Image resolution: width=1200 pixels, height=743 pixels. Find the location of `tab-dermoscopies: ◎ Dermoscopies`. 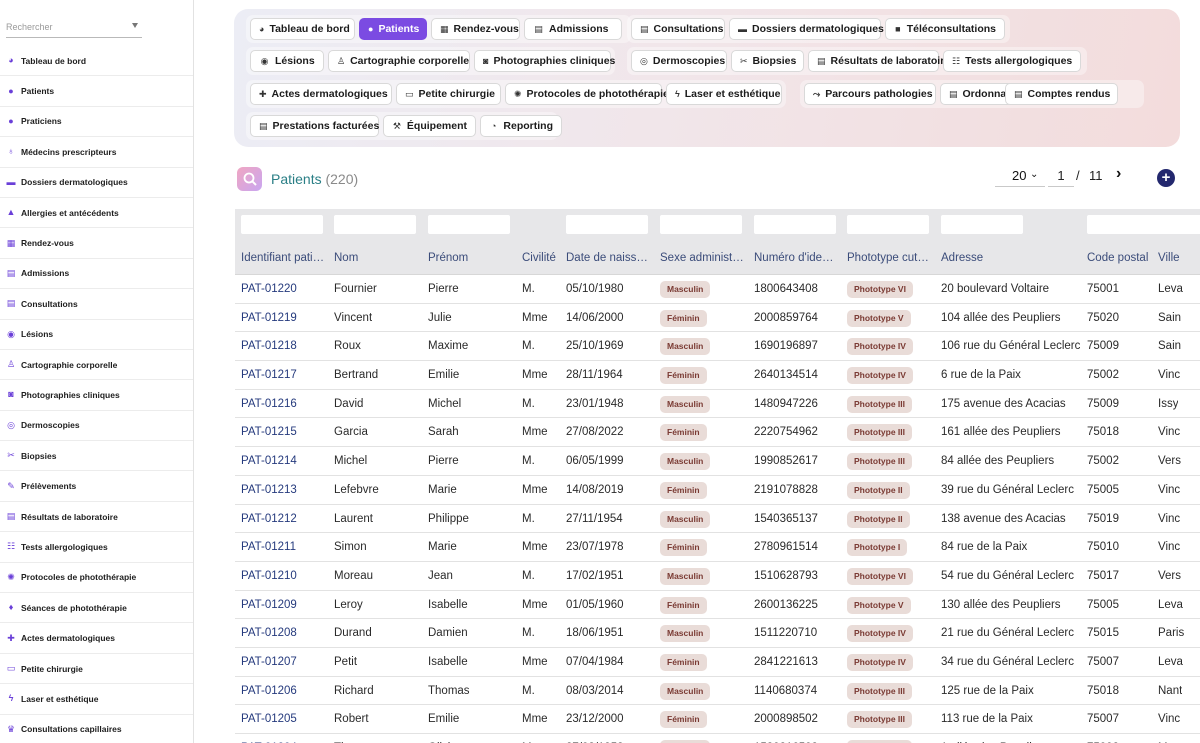

tab-dermoscopies: ◎ Dermoscopies is located at coordinates (679, 61).